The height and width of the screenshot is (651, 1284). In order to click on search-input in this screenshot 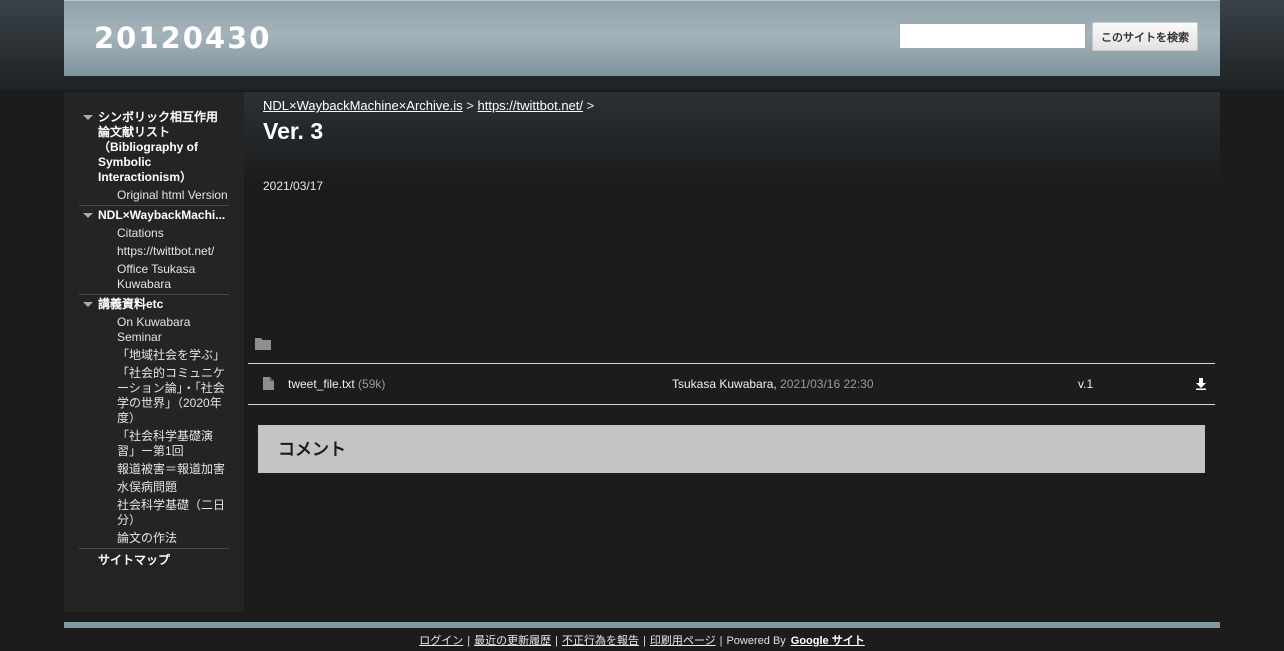, I will do `click(992, 36)`.